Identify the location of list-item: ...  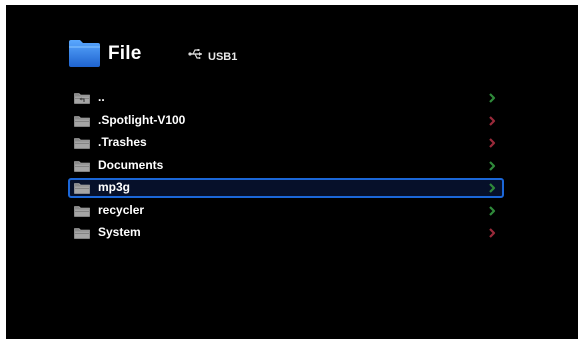
(286, 98).